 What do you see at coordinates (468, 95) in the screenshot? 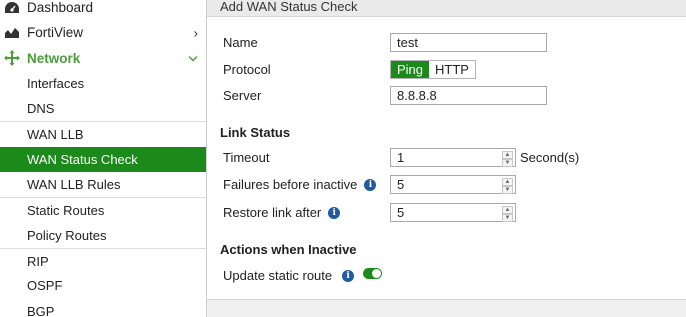
I see `server-input: 8.8.8.8` at bounding box center [468, 95].